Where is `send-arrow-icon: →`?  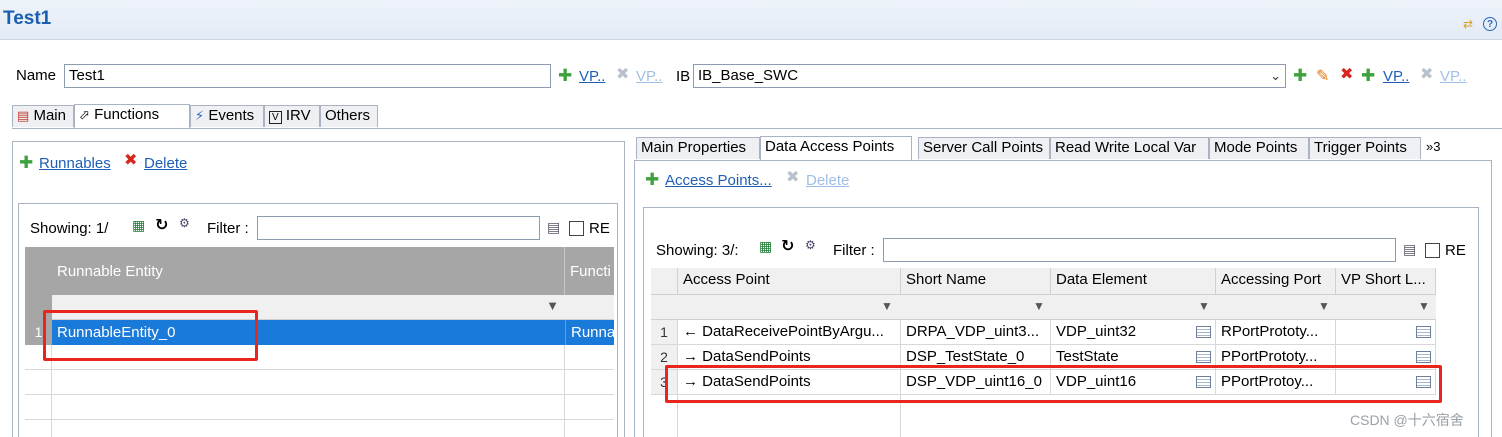 send-arrow-icon: → is located at coordinates (690, 356).